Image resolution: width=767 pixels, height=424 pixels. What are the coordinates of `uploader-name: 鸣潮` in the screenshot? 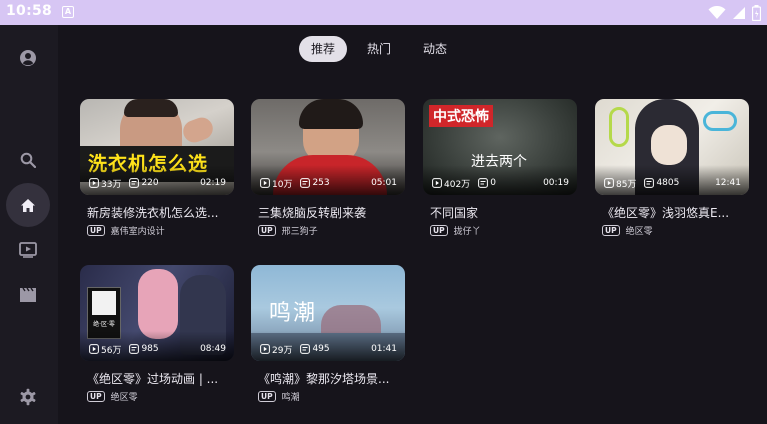 It's located at (290, 398).